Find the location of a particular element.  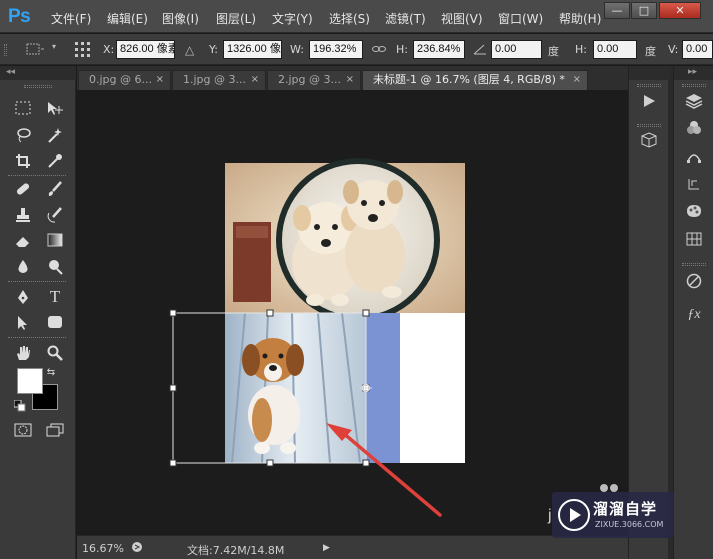

expand-panels-icon: ▸▸ is located at coordinates (692, 72).